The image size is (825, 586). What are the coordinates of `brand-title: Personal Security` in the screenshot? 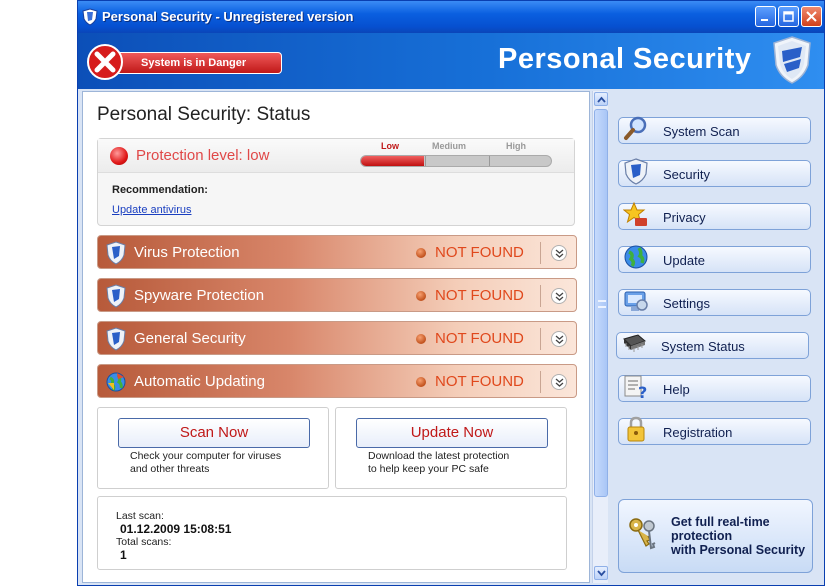 It's located at (625, 59).